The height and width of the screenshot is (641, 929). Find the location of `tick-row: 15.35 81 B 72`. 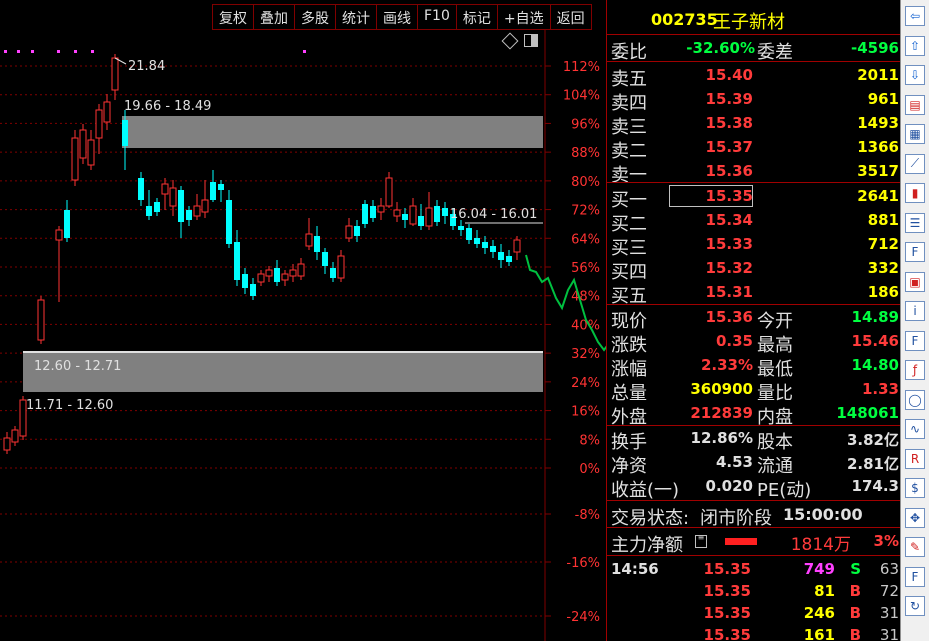

tick-row: 15.35 81 B 72 is located at coordinates (754, 591).